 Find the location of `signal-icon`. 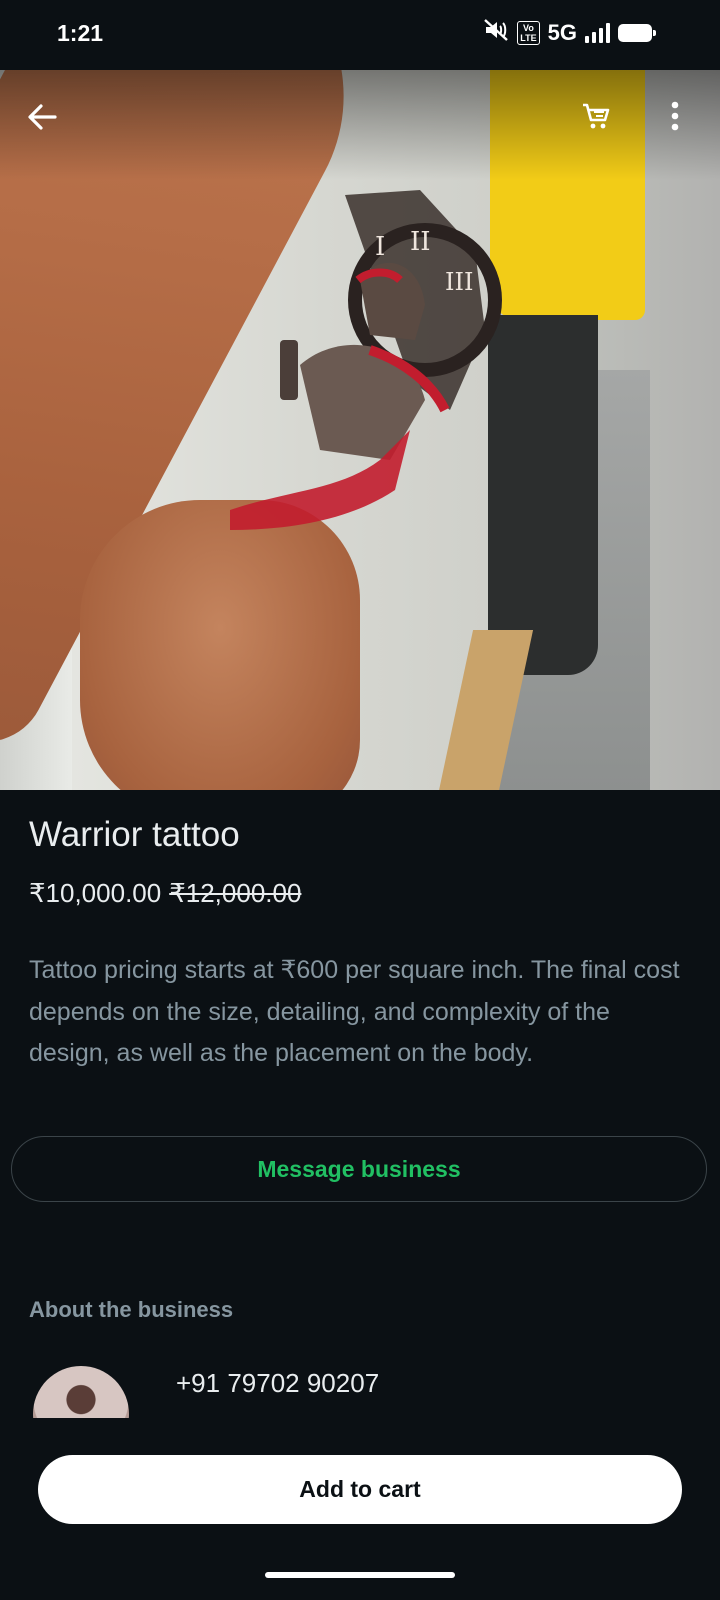

signal-icon is located at coordinates (597, 32).